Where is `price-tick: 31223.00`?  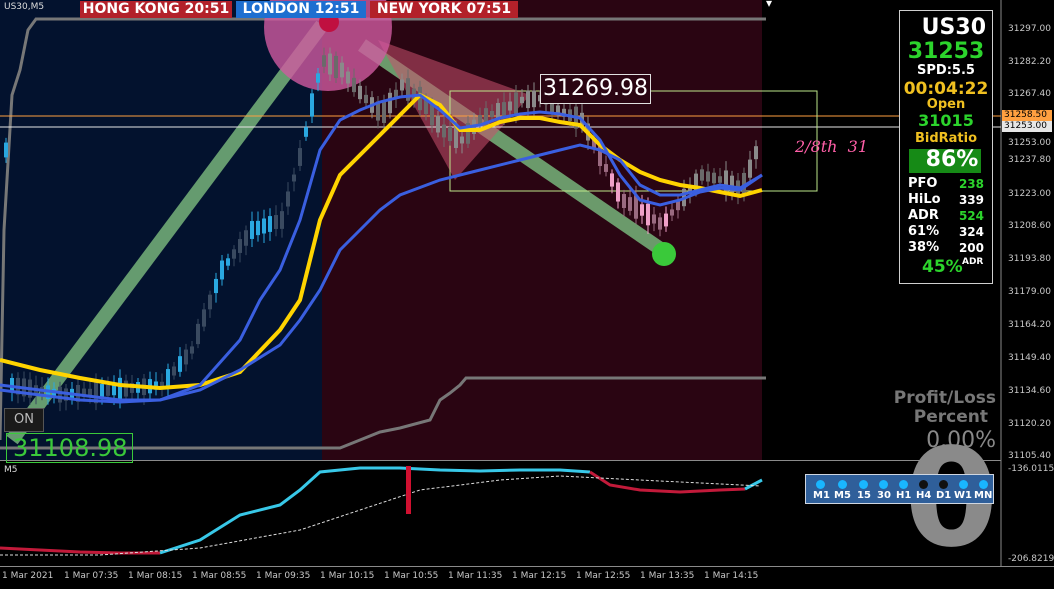
price-tick: 31223.00 is located at coordinates (1029, 194).